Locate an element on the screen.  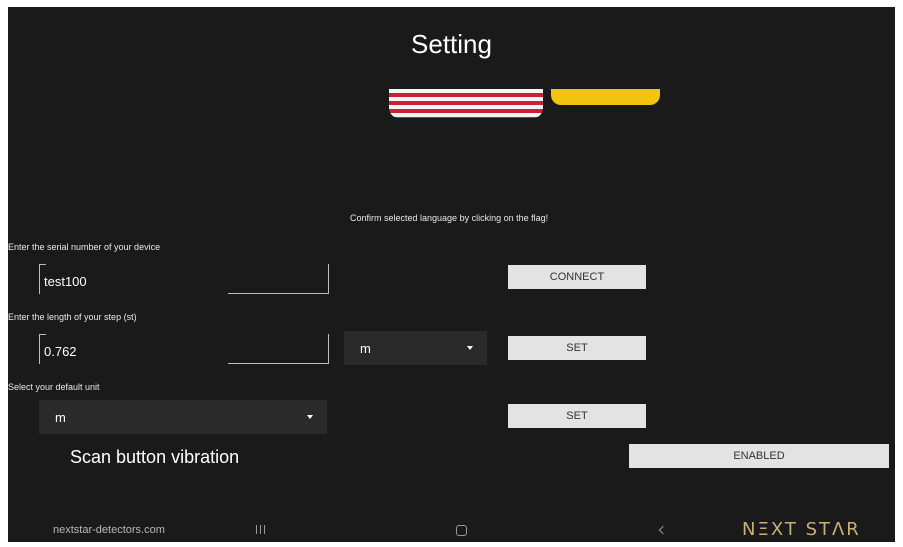
back-icon is located at coordinates (663, 530).